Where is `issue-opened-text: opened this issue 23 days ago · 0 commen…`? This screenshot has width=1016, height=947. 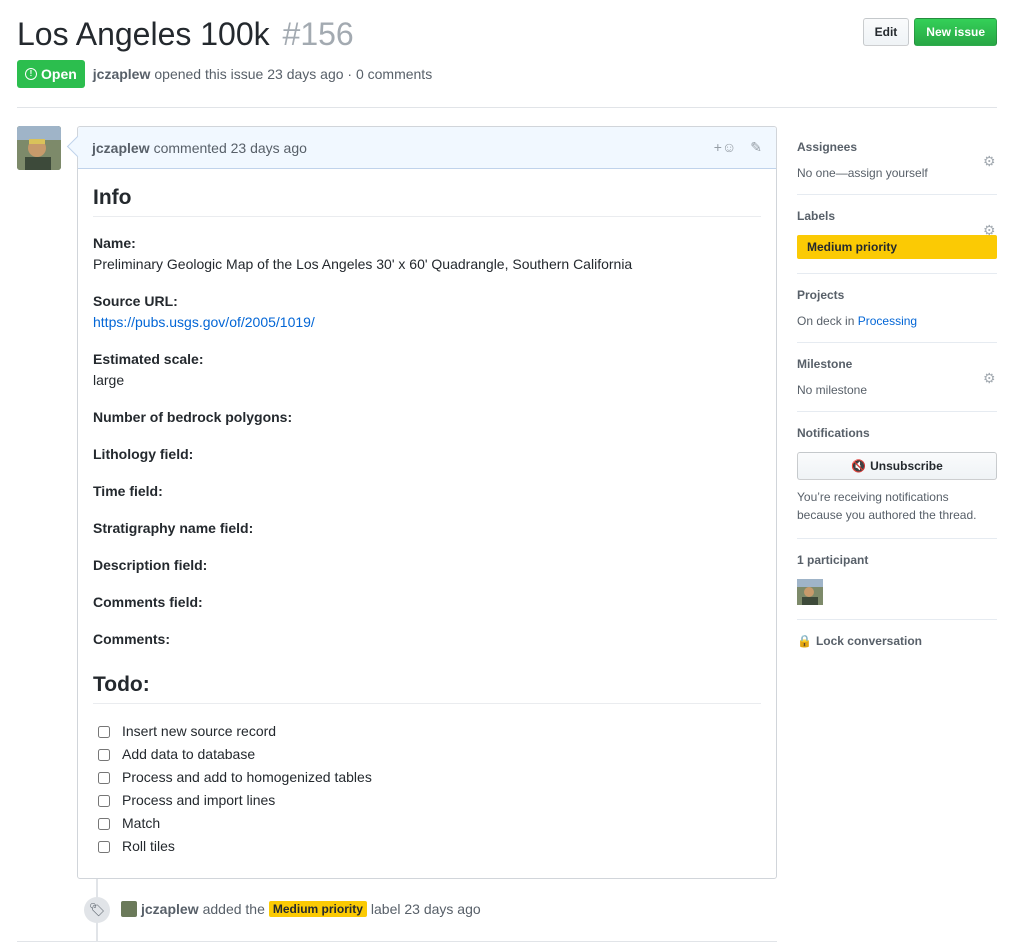 issue-opened-text: opened this issue 23 days ago · 0 commen… is located at coordinates (293, 74).